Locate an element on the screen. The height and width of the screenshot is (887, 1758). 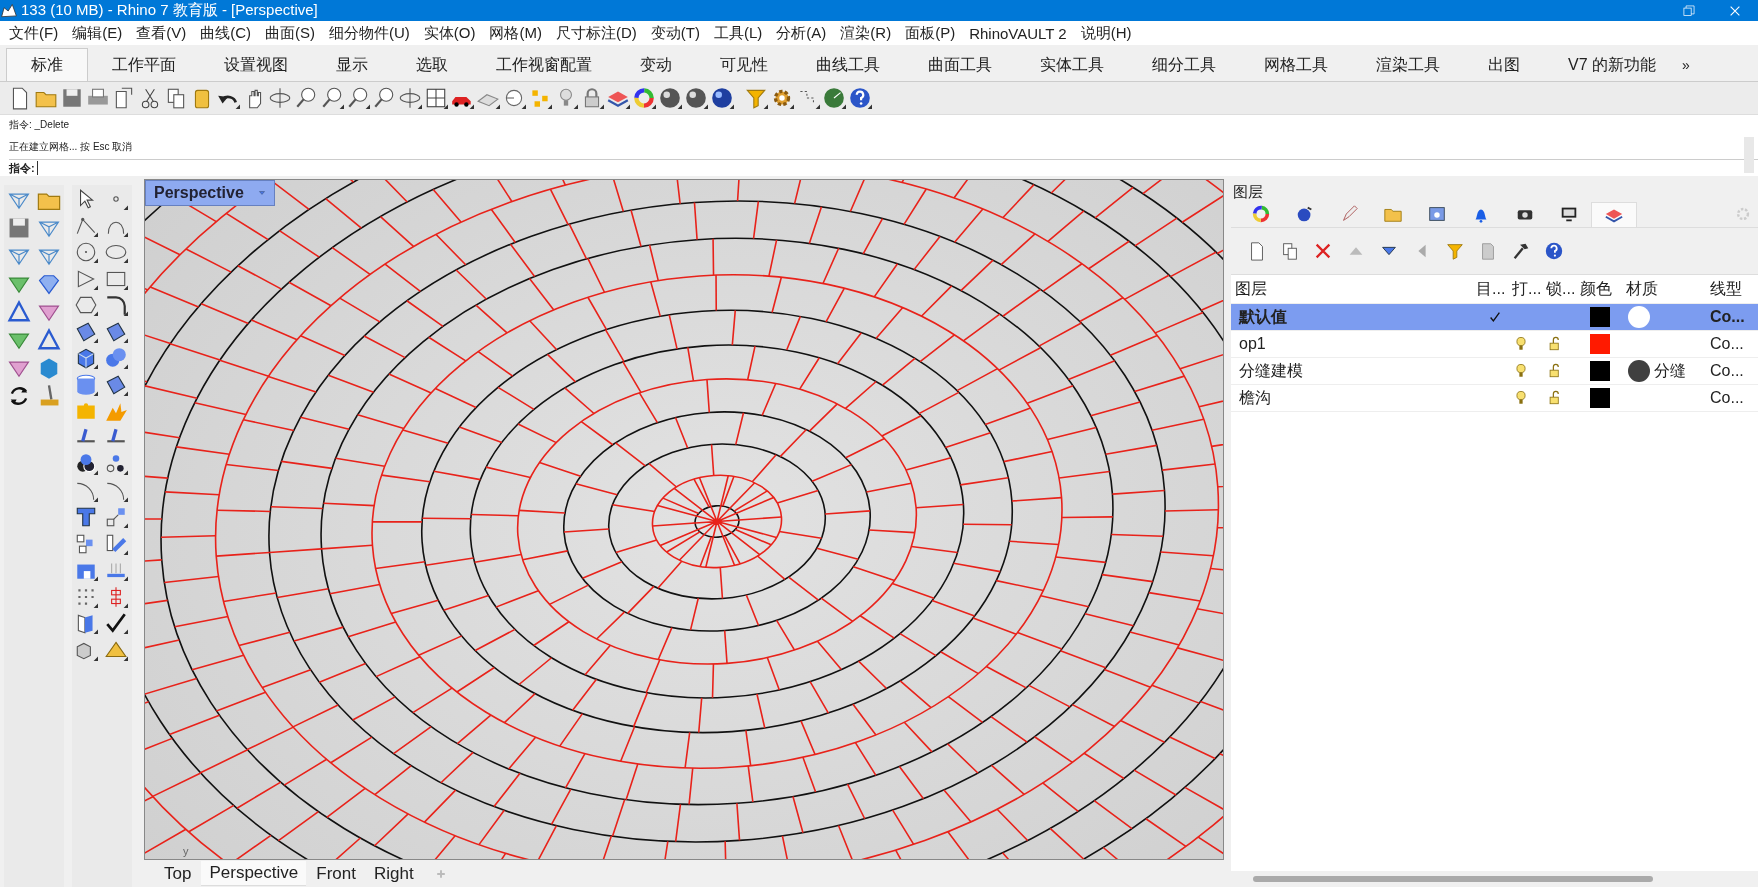
ribbon-tab: 变动 is located at coordinates (656, 65).